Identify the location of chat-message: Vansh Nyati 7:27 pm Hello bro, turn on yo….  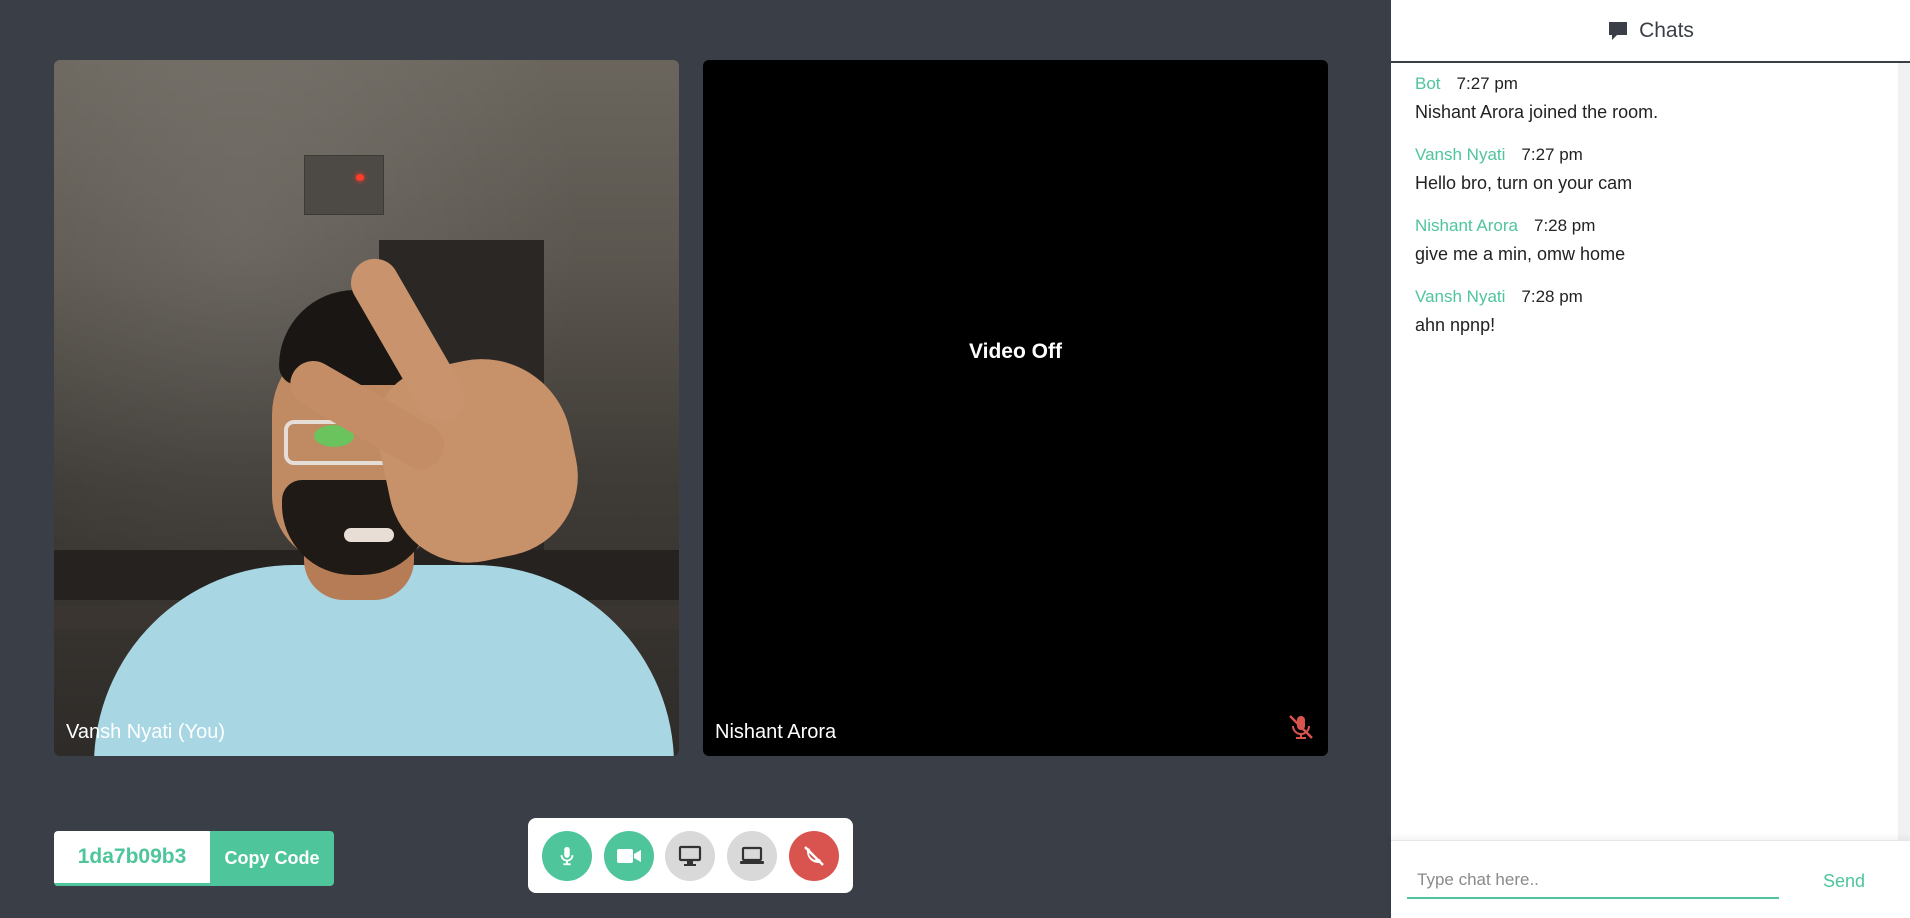
(1645, 169).